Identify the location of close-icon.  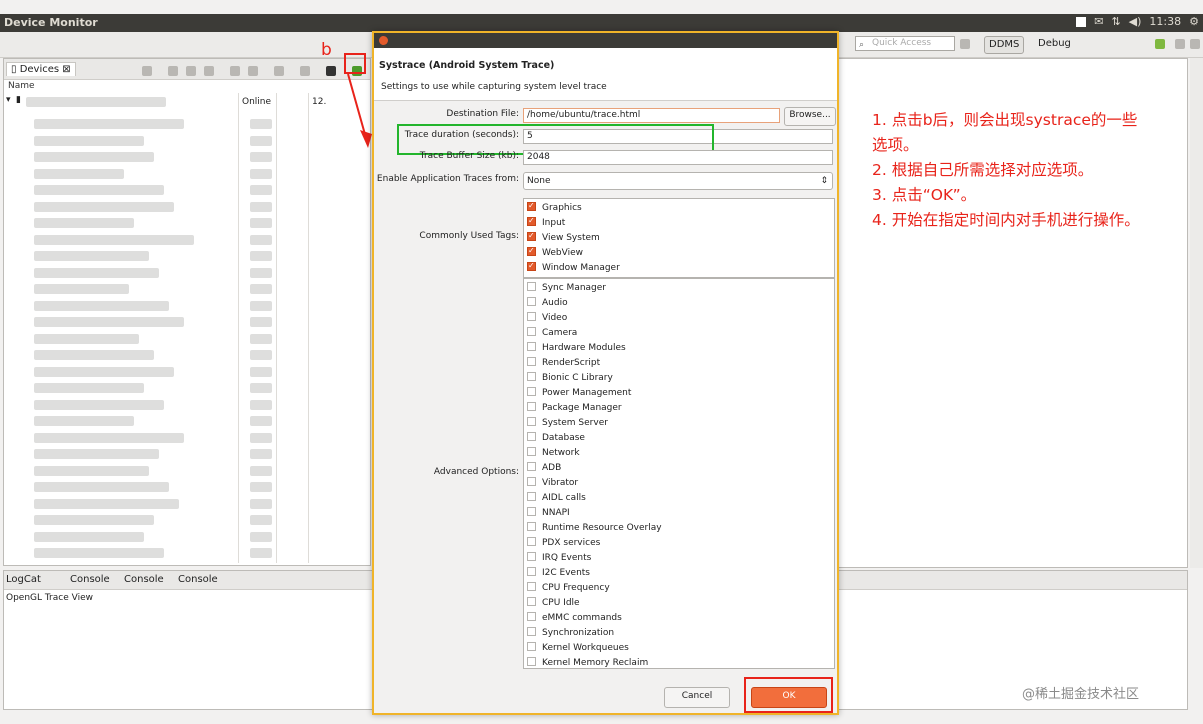
(383, 40).